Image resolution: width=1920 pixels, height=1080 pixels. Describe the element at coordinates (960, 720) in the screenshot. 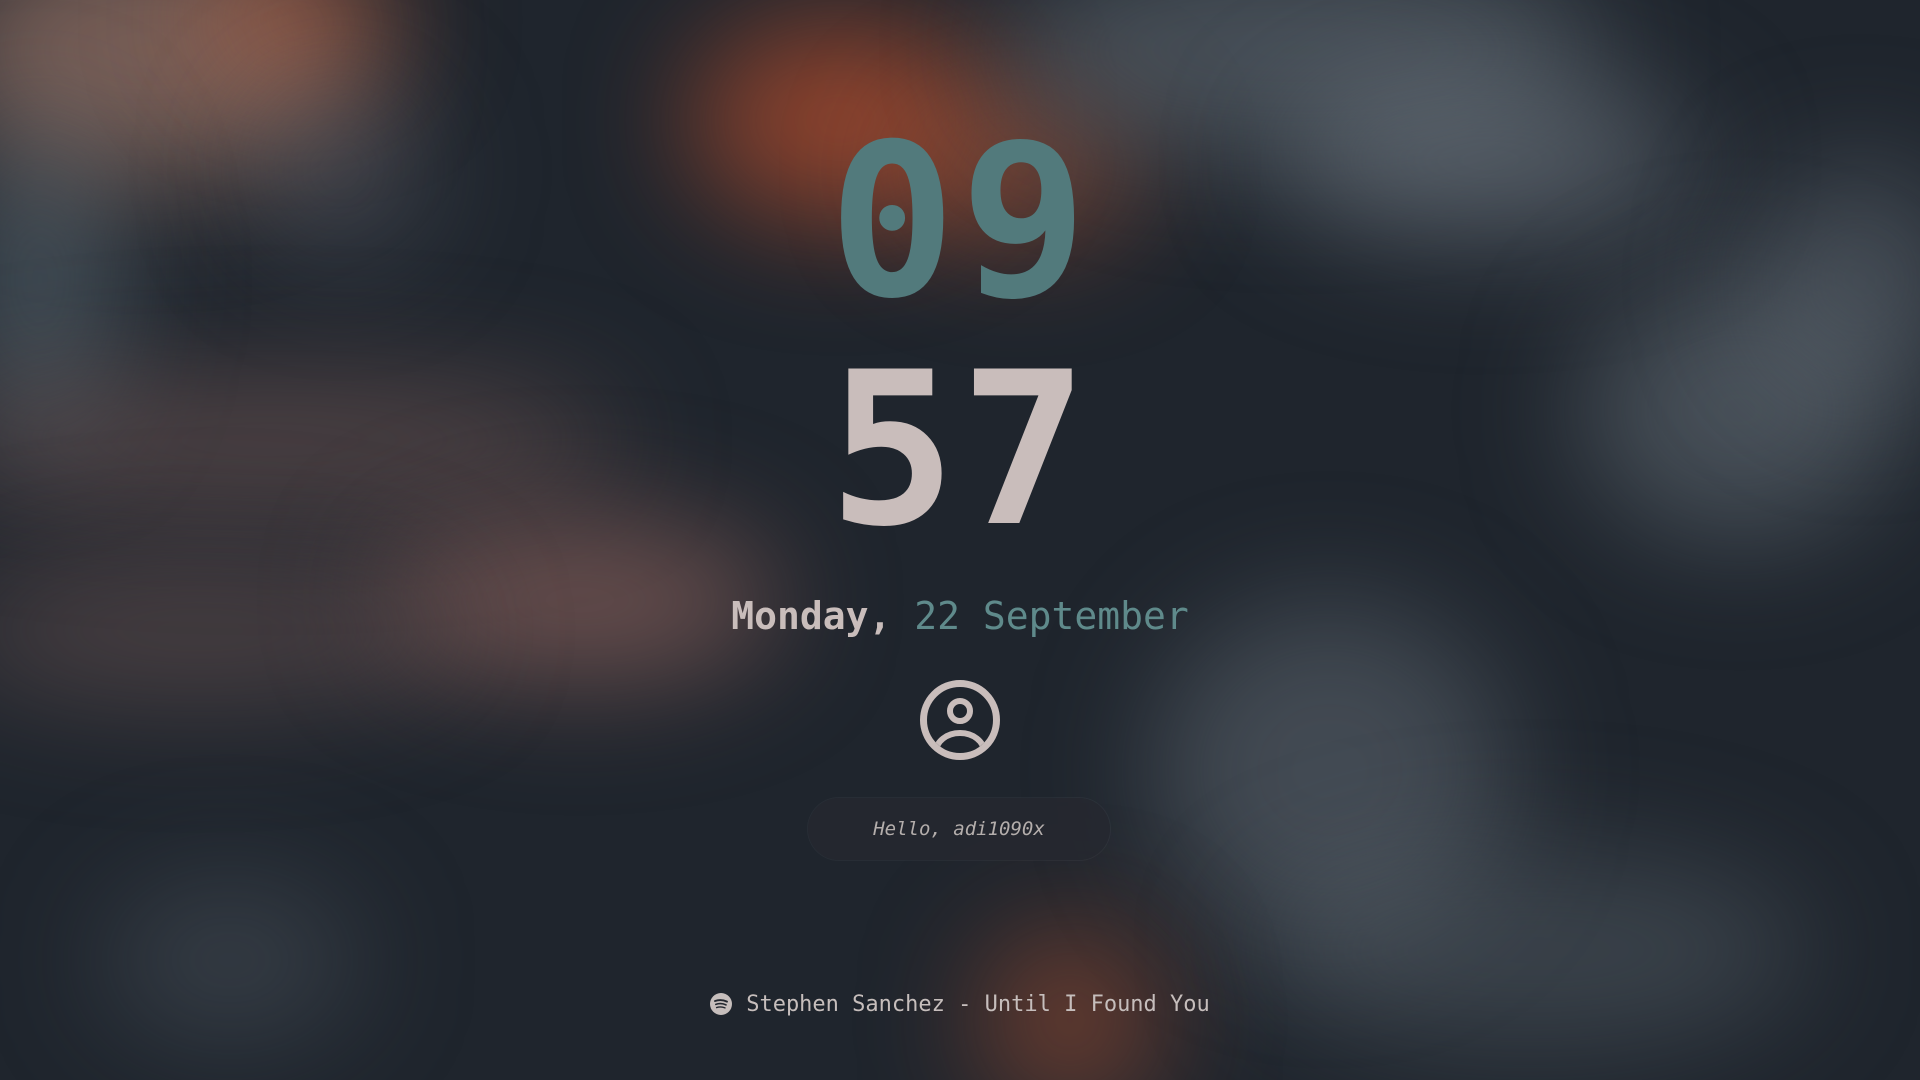

I see `user-circle-icon` at that location.